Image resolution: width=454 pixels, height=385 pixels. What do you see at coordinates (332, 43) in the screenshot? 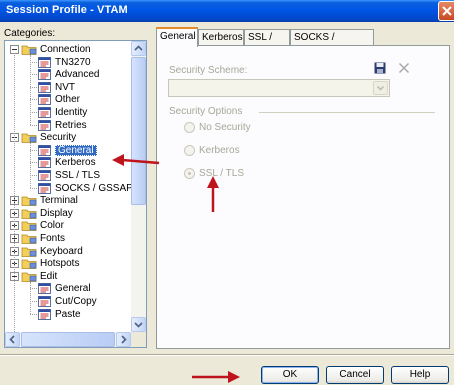
I see `tab-socks-gssapi: SOCKS / GSSAPI` at bounding box center [332, 43].